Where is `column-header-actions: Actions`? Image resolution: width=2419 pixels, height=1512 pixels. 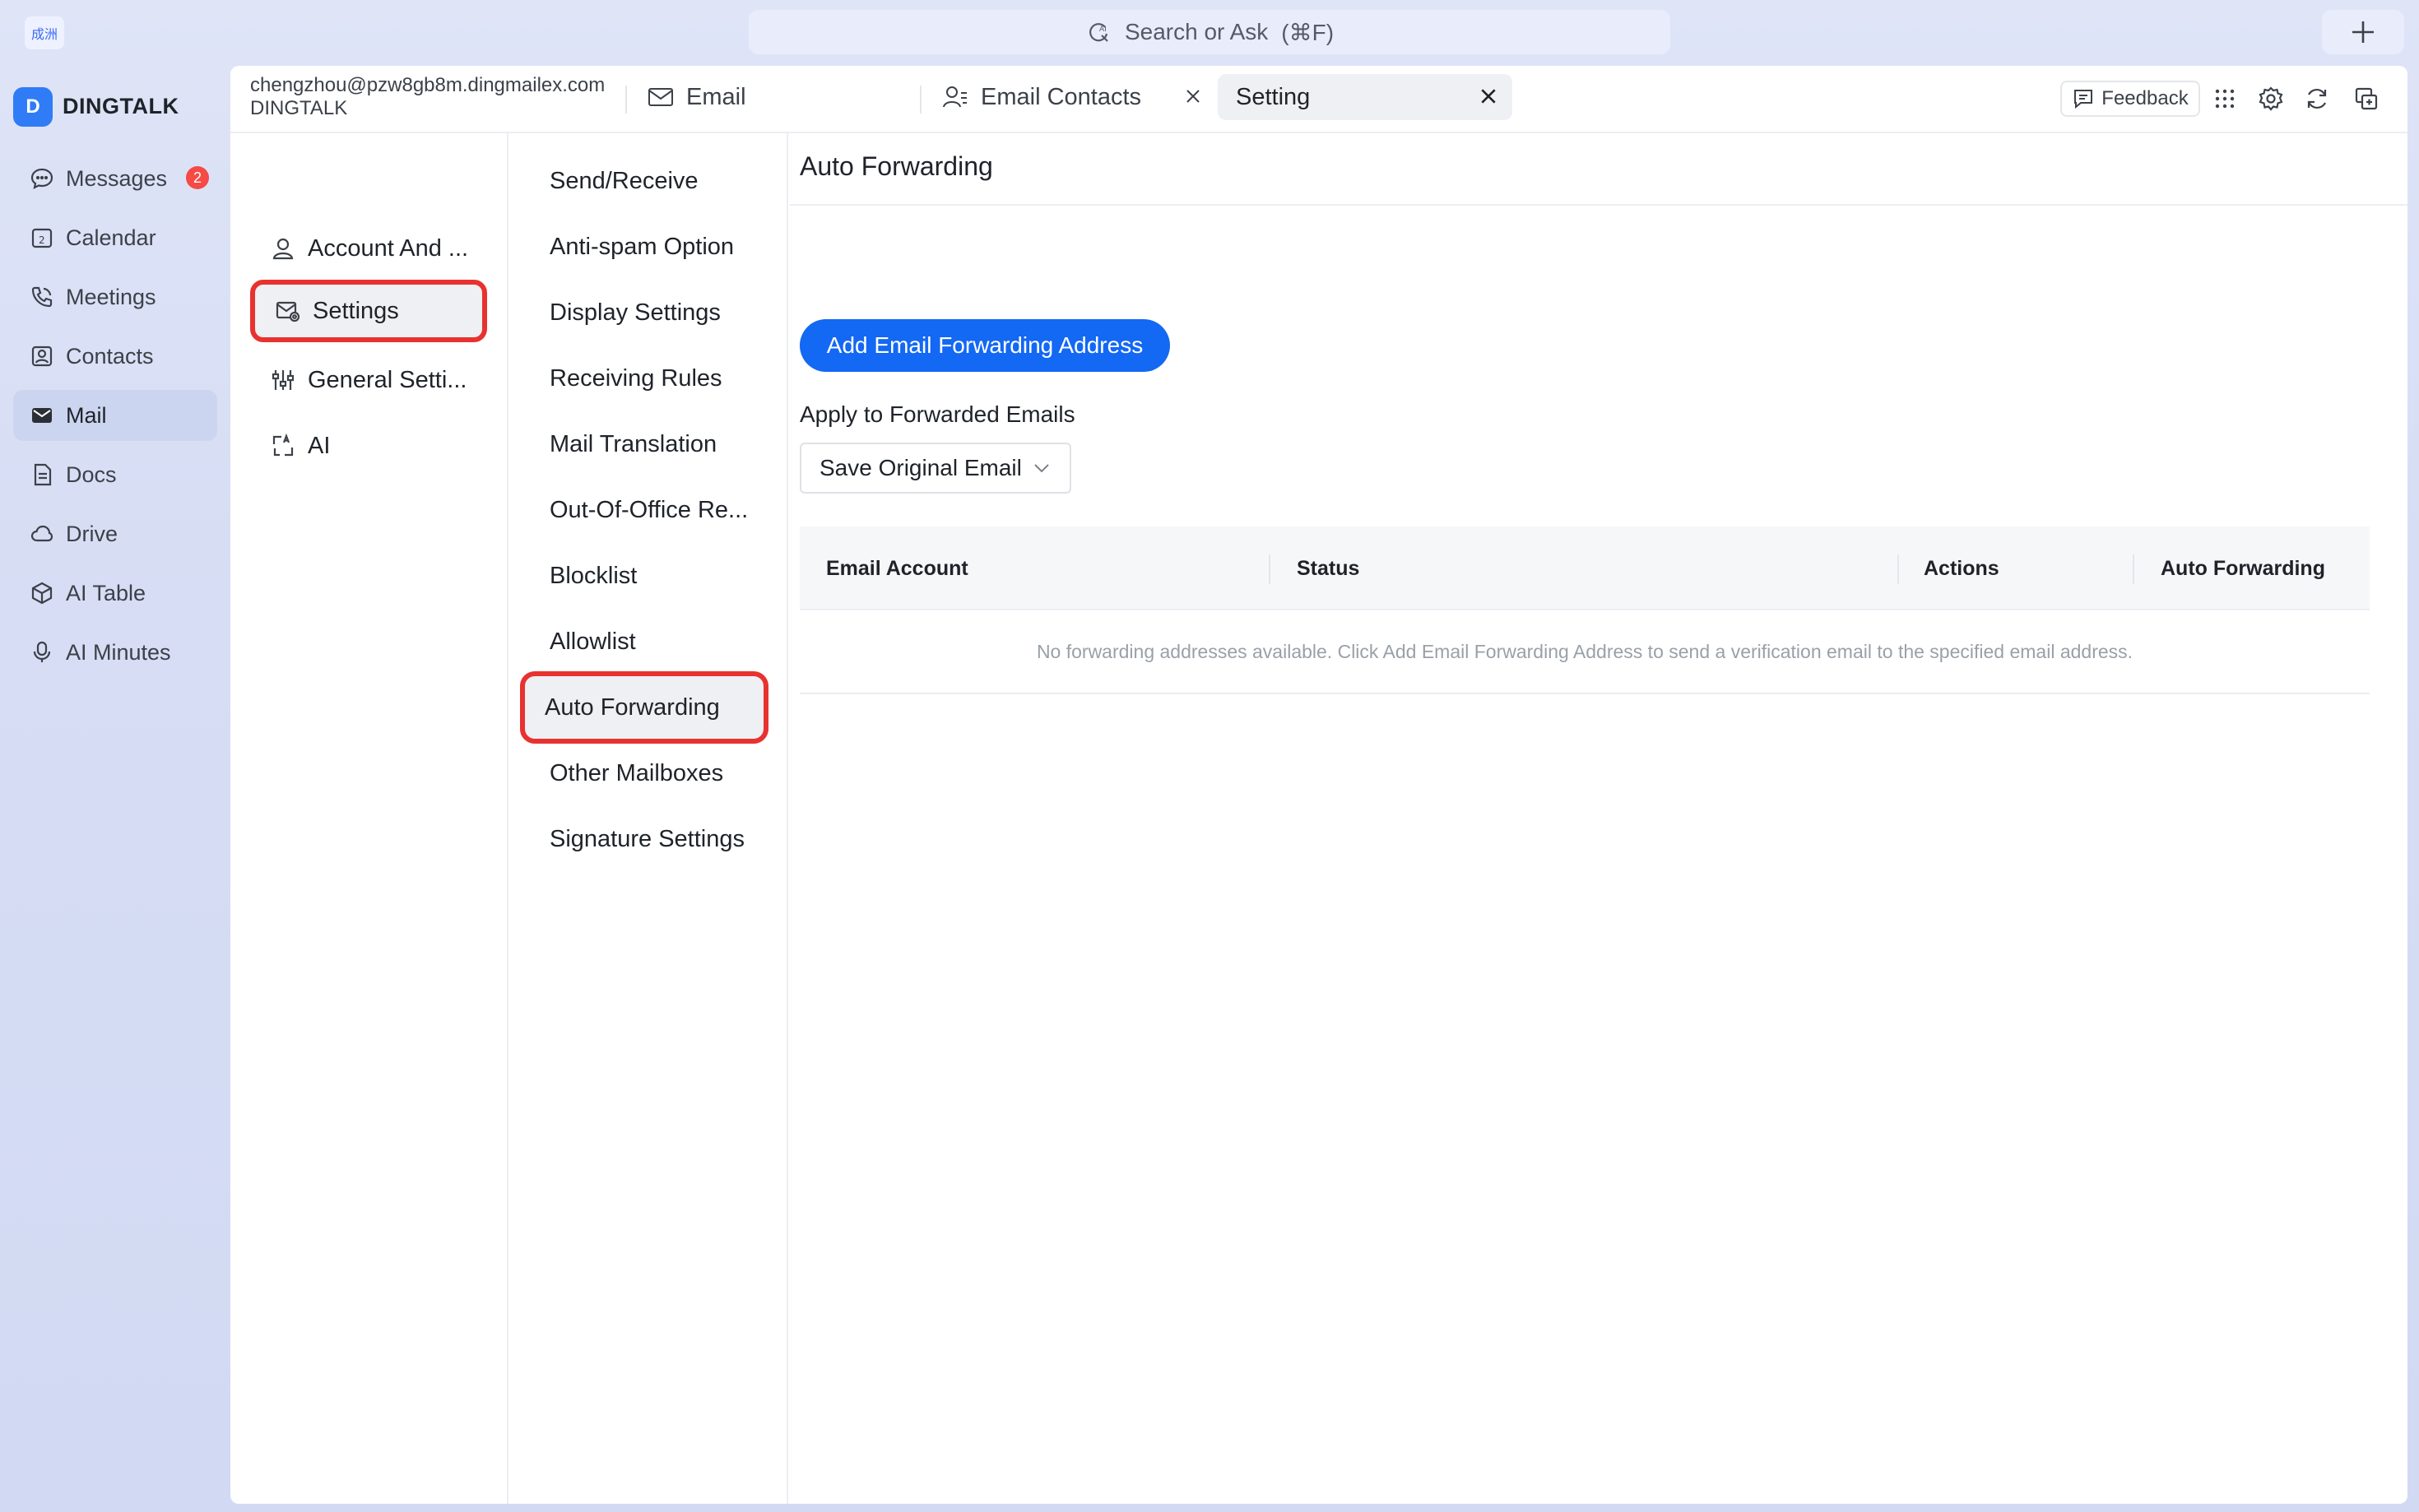 column-header-actions: Actions is located at coordinates (1961, 568).